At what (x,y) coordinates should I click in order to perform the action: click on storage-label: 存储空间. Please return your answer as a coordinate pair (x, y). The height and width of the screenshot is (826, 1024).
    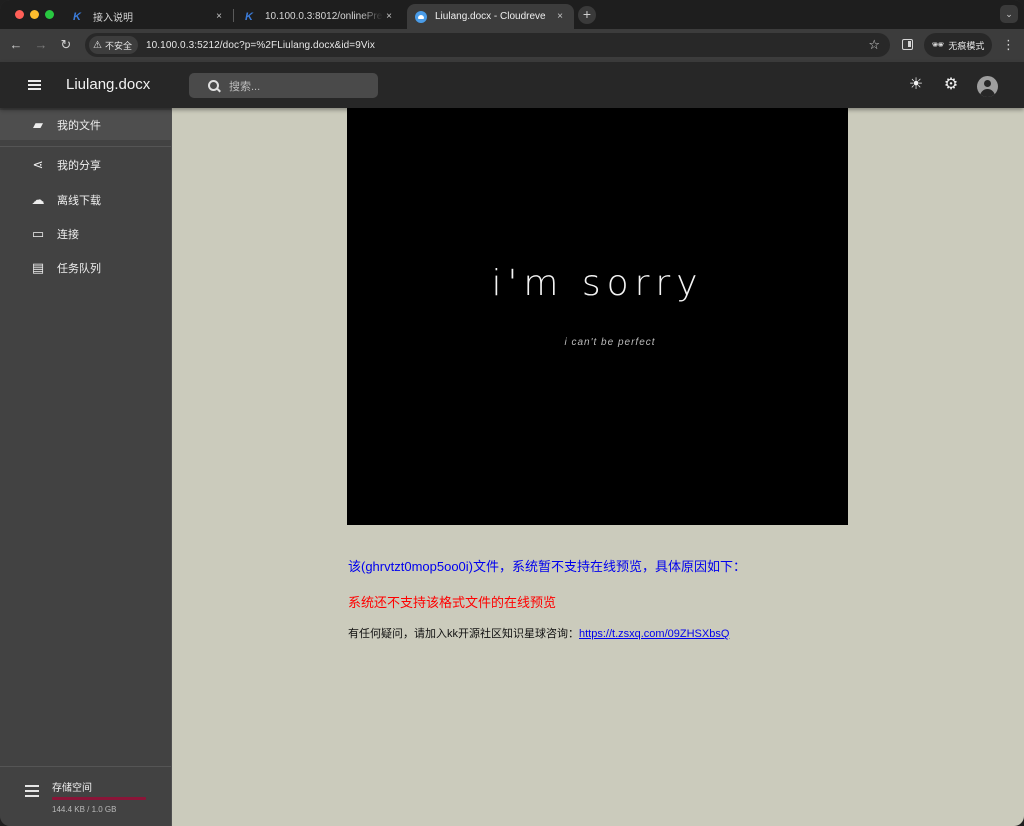
    Looking at the image, I should click on (72, 788).